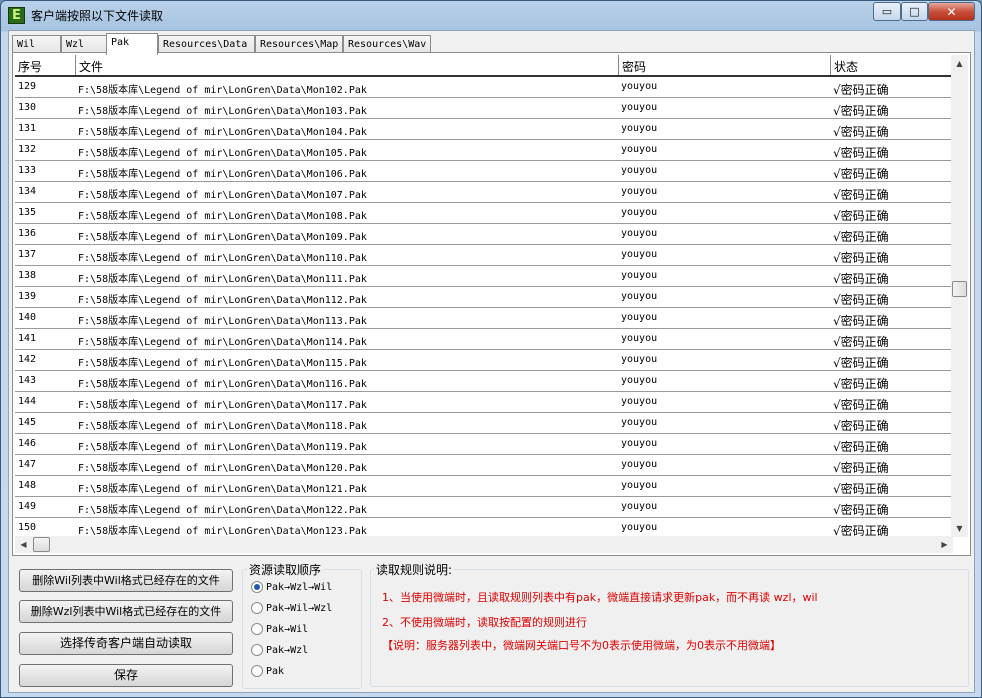  What do you see at coordinates (291, 610) in the screenshot?
I see `radio-pak-wil-wzl: Pak→Wil→Wzl` at bounding box center [291, 610].